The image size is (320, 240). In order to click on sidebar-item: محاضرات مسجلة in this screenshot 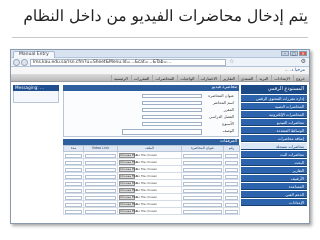, I will do `click(274, 146)`.